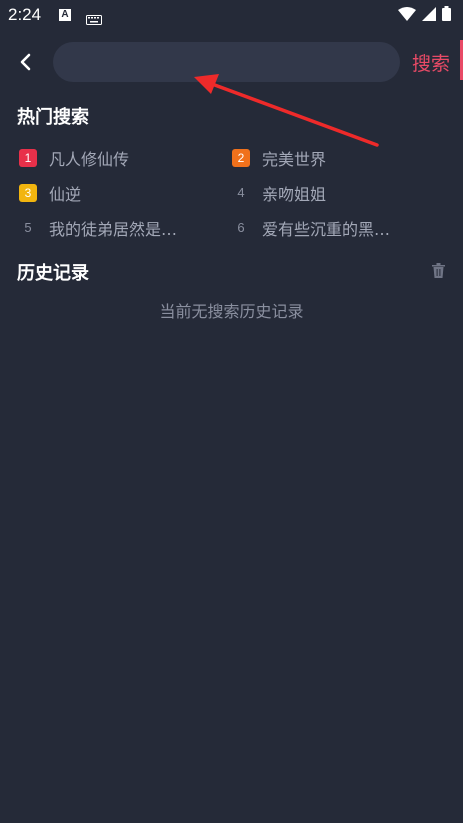 Image resolution: width=463 pixels, height=823 pixels. What do you see at coordinates (28, 193) in the screenshot?
I see `rank-badge: 3` at bounding box center [28, 193].